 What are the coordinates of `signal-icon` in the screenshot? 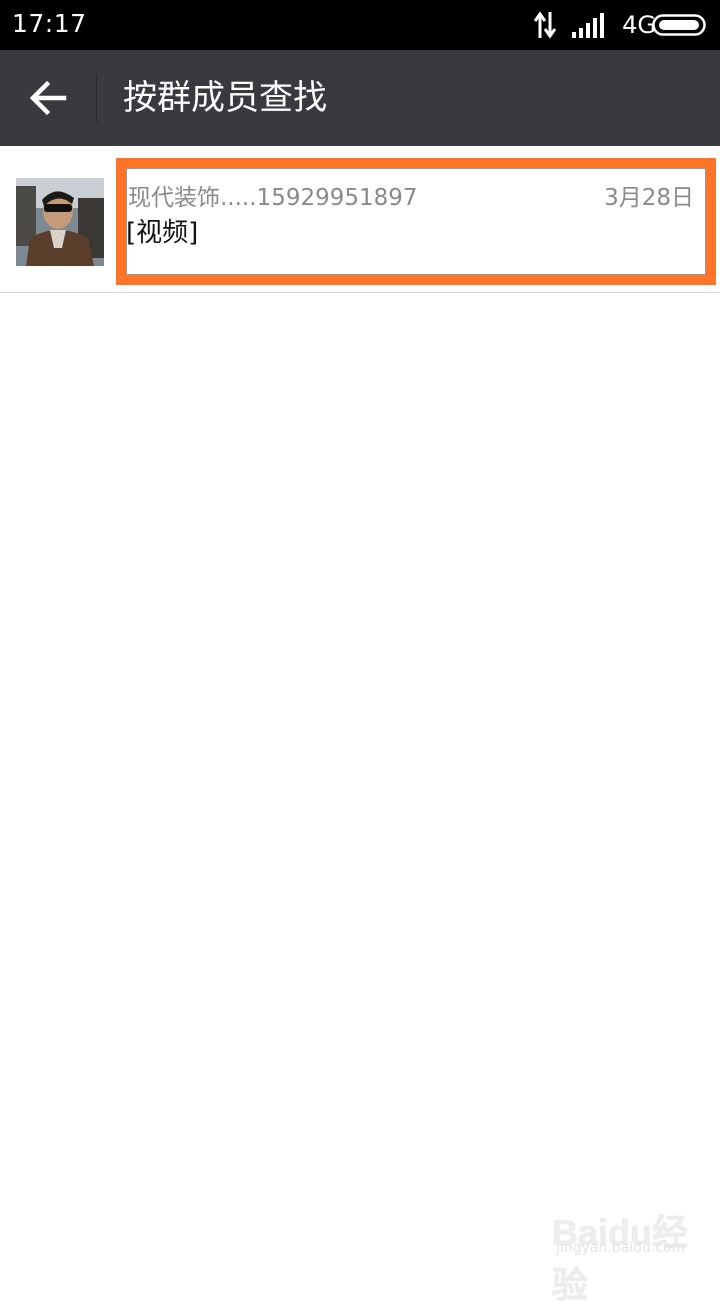 It's located at (588, 25).